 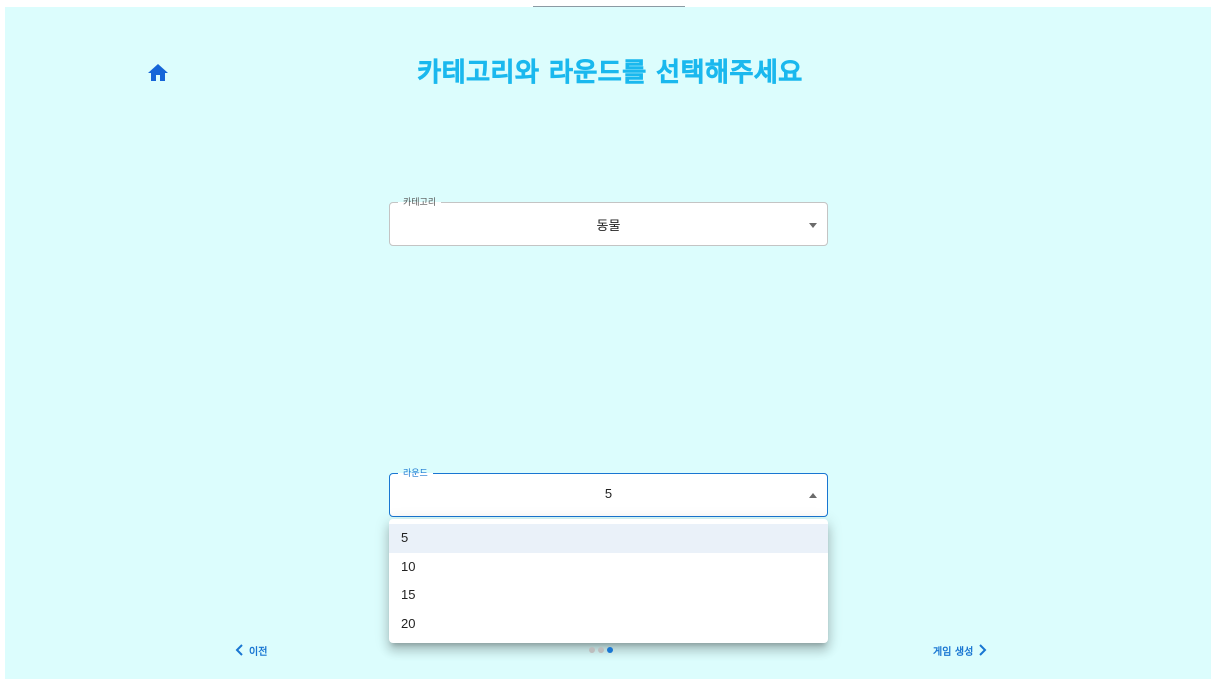 I want to click on home-button, so click(x=158, y=73).